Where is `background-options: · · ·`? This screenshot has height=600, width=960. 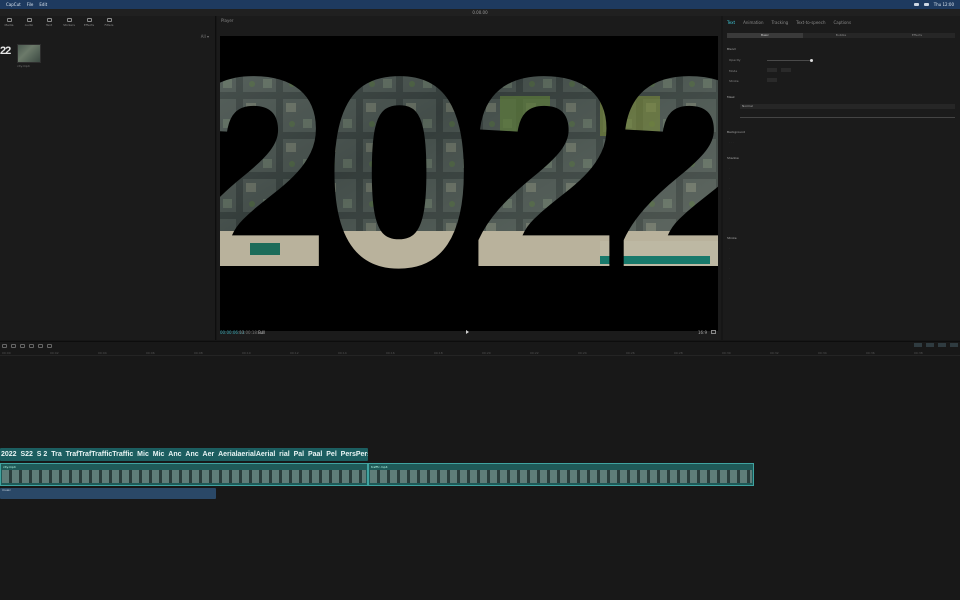
background-options: · · · is located at coordinates (731, 142).